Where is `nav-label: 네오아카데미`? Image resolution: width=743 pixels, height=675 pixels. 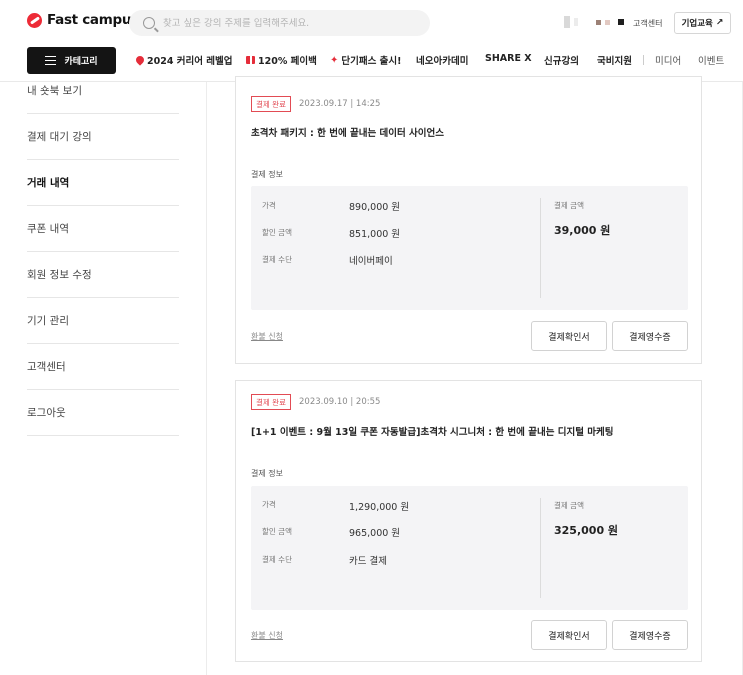
nav-label: 네오아카데미 is located at coordinates (442, 61).